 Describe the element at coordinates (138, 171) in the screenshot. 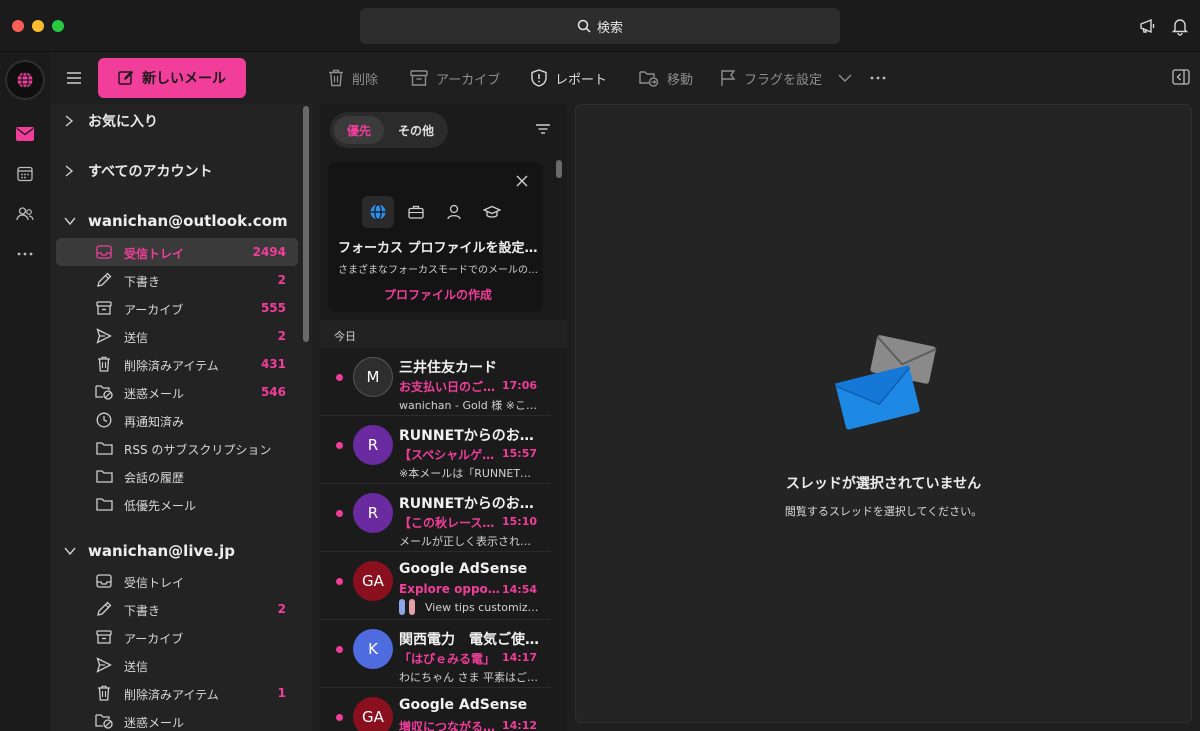

I see `all-accounts-group: すべてのアカウント` at that location.